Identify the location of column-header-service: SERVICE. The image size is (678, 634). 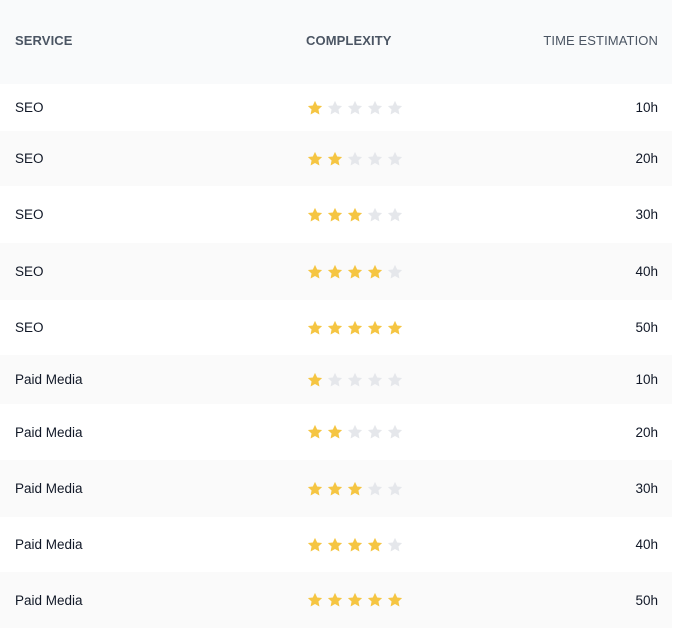
(148, 40).